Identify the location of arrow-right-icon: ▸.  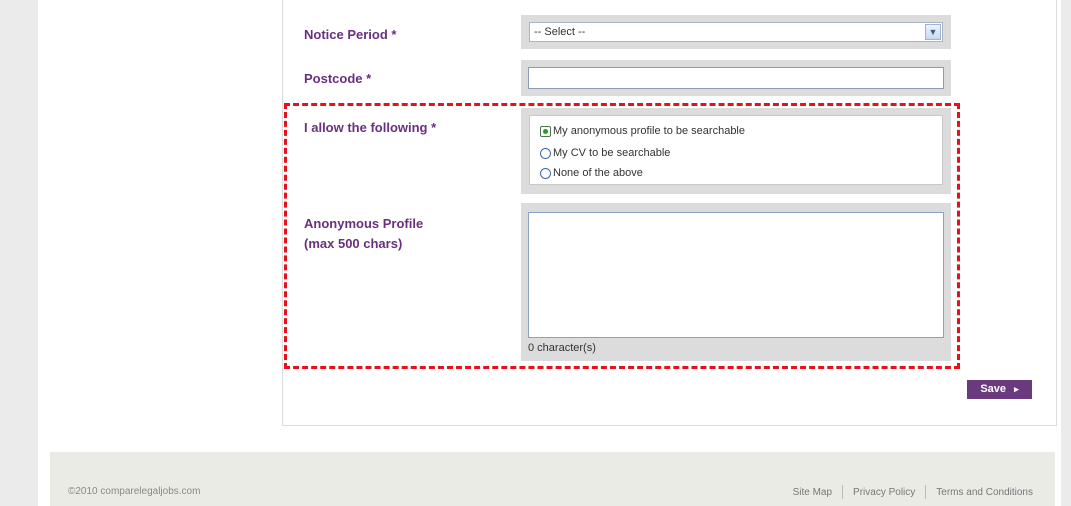
(1016, 389).